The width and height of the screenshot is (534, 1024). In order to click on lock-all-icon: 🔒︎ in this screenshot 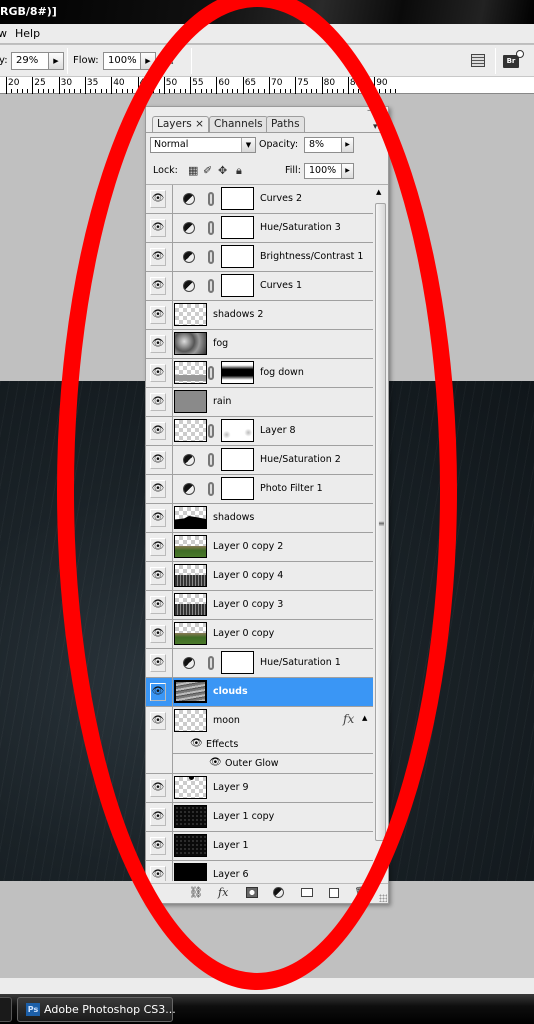, I will do `click(239, 171)`.